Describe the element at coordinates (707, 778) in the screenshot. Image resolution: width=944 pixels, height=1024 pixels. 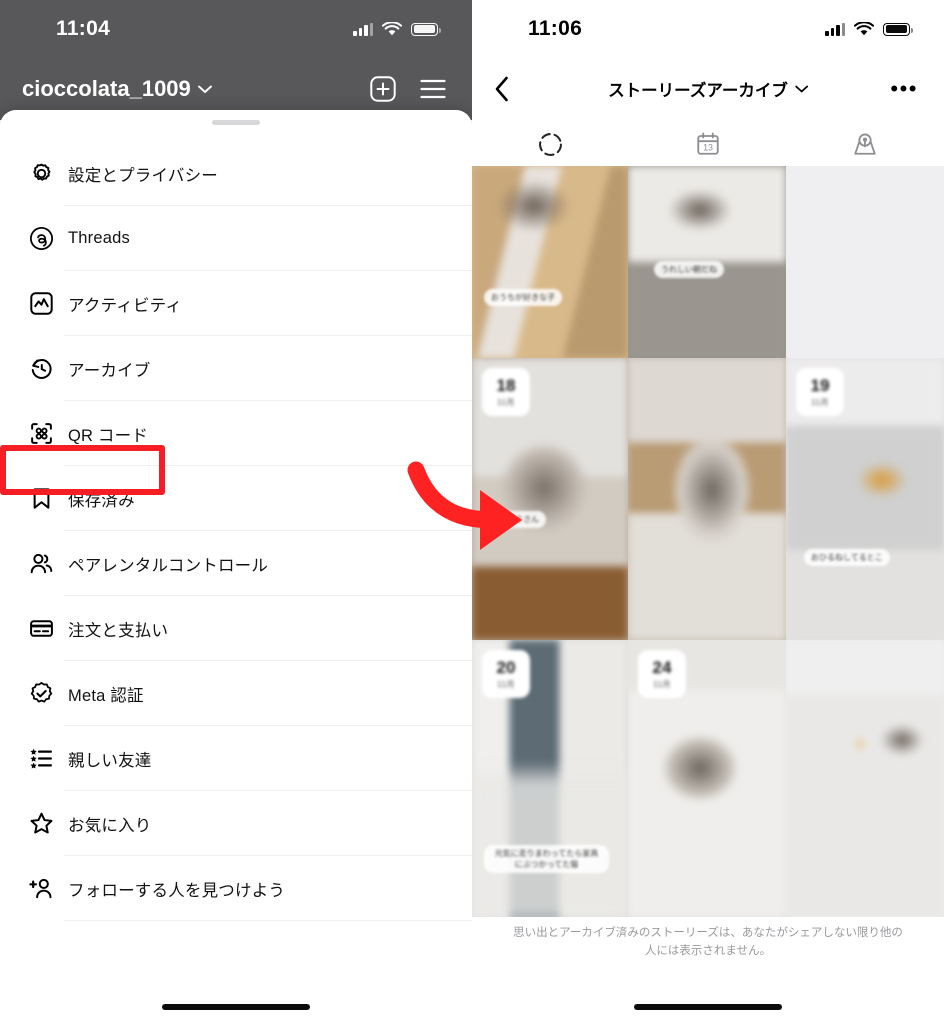
I see `story-cell: 24 11月` at that location.